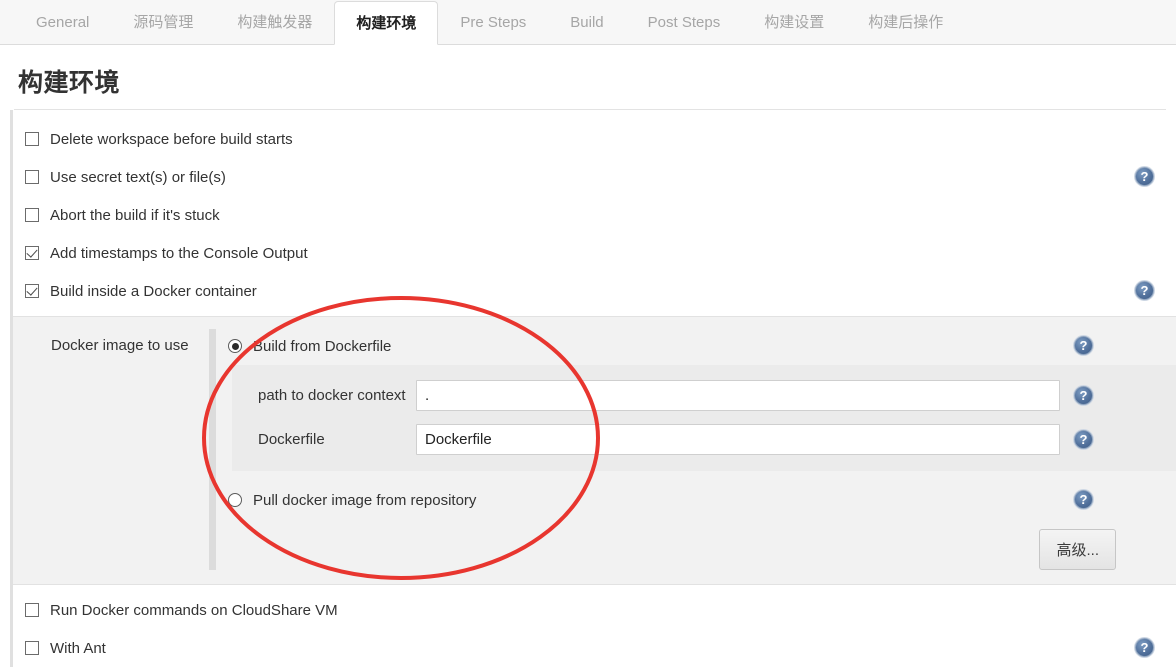  I want to click on checkbox-label-run-docker-cloudshare: Run Docker commands on CloudShare VM, so click(194, 610).